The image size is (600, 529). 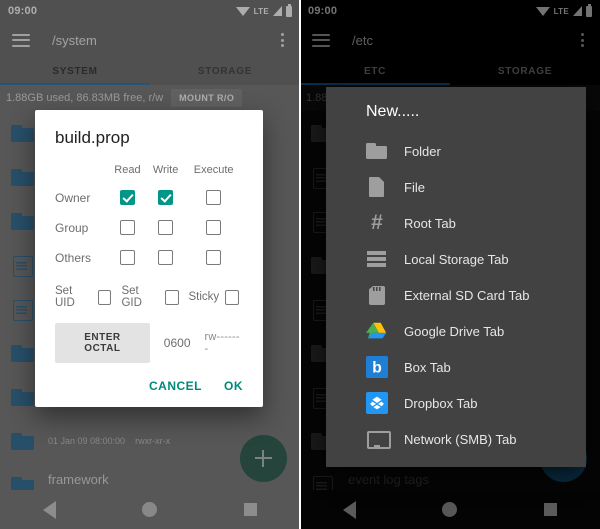 What do you see at coordinates (165, 170) in the screenshot?
I see `column-header-write: Write` at bounding box center [165, 170].